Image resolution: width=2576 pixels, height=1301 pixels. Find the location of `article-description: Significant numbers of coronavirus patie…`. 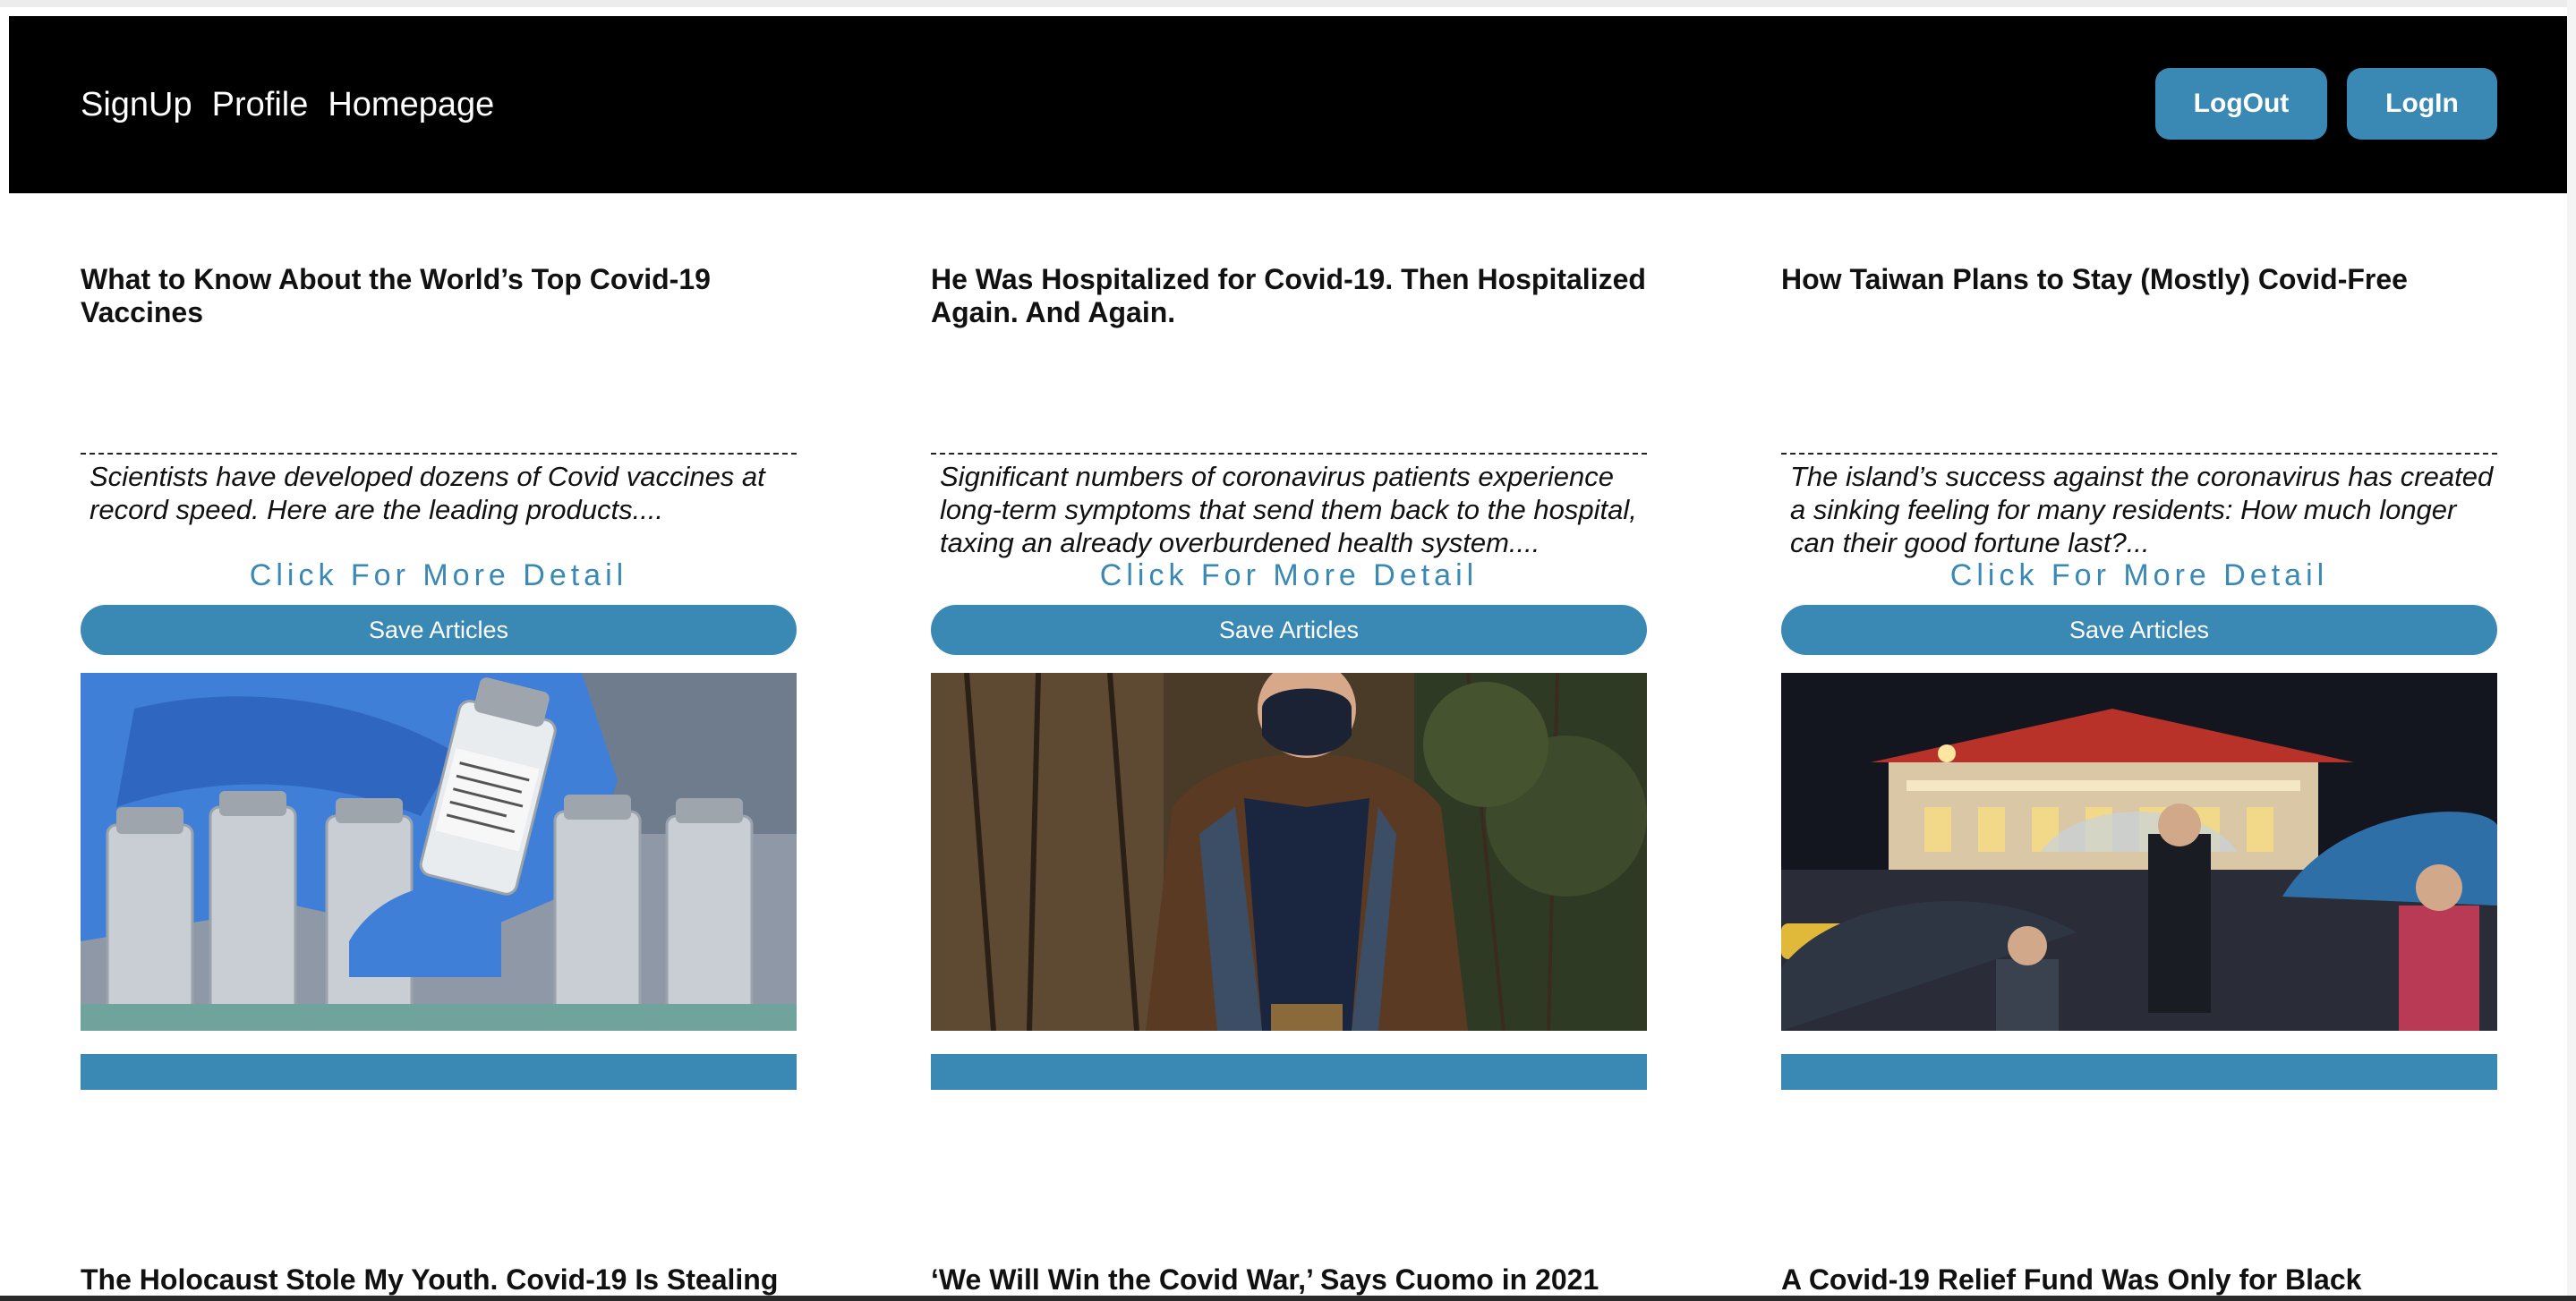

article-description: Significant numbers of coronavirus patie… is located at coordinates (1288, 509).